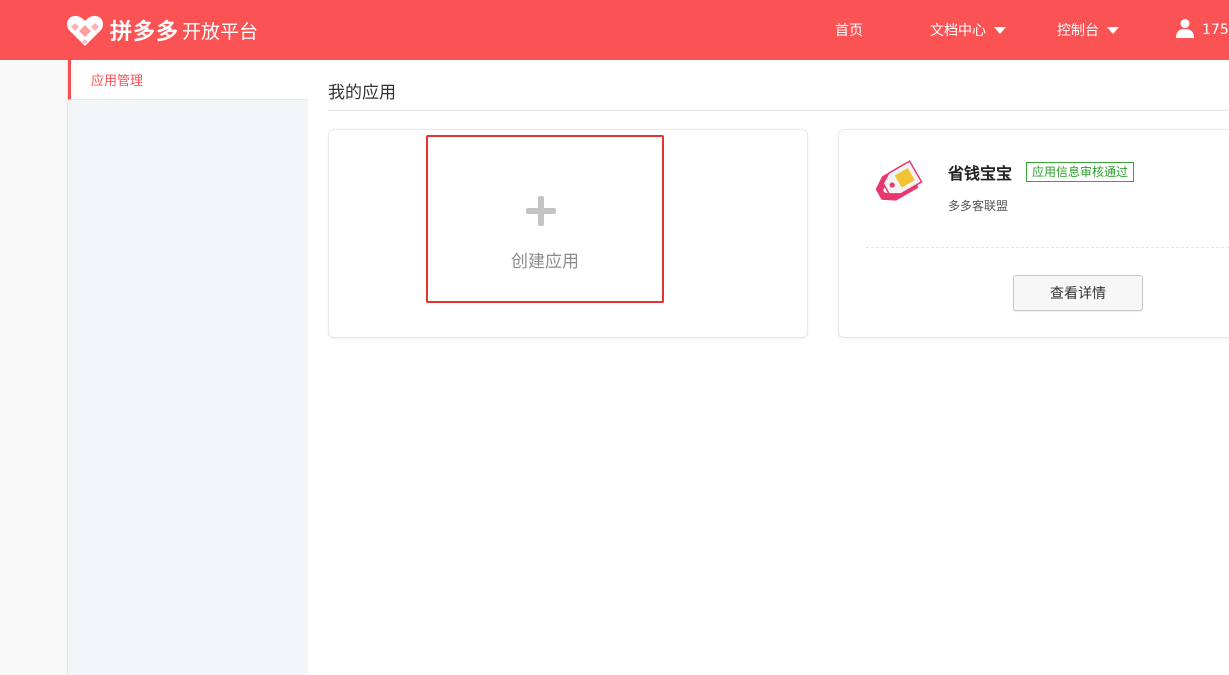  What do you see at coordinates (1078, 293) in the screenshot?
I see `view-details-button: 查看详情` at bounding box center [1078, 293].